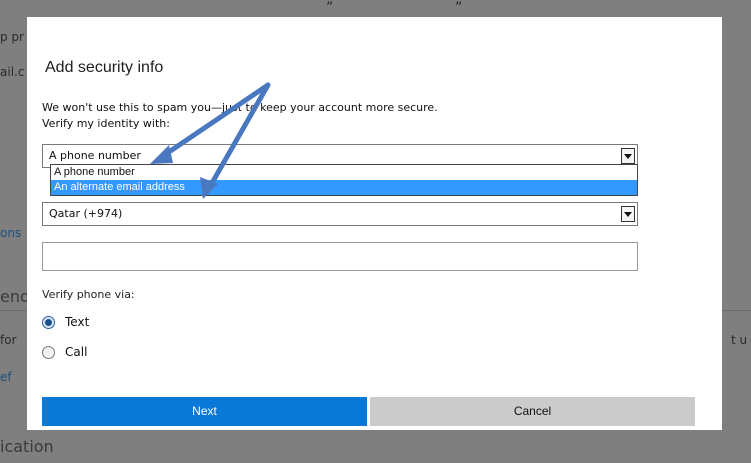  I want to click on verification-method-value: A phone number, so click(95, 155).